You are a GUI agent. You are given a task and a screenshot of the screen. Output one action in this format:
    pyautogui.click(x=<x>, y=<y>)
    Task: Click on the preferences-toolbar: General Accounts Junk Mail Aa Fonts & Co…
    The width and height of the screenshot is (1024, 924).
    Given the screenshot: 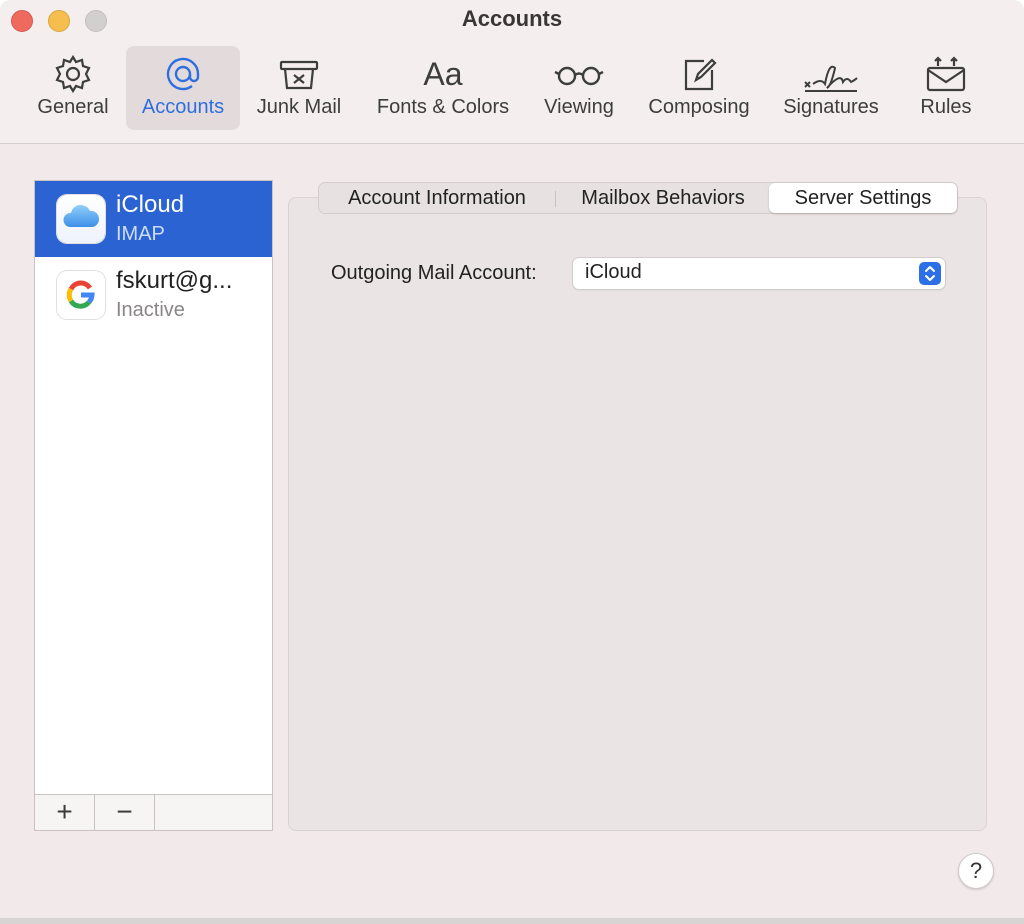 What is the action you would take?
    pyautogui.click(x=512, y=89)
    